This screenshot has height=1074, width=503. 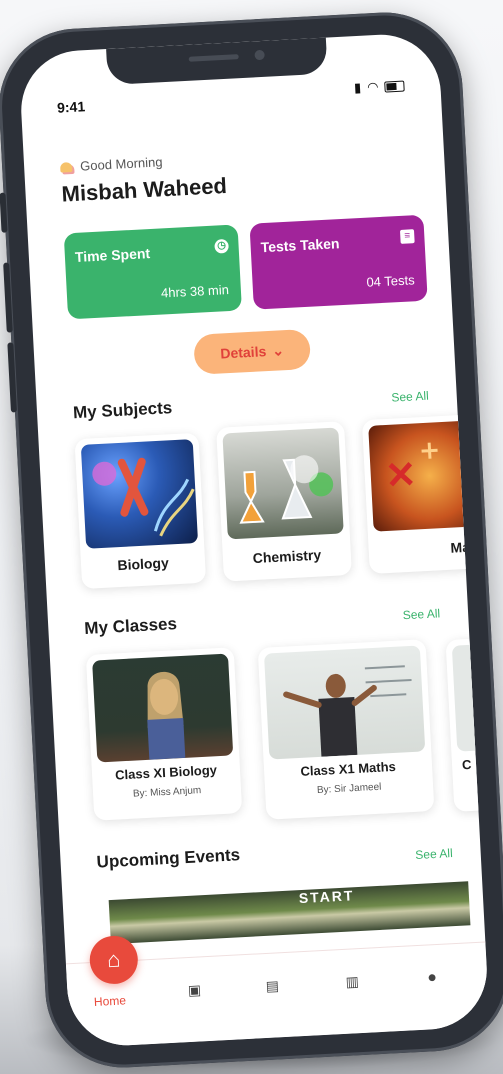 I want to click on math-image, so click(x=420, y=476).